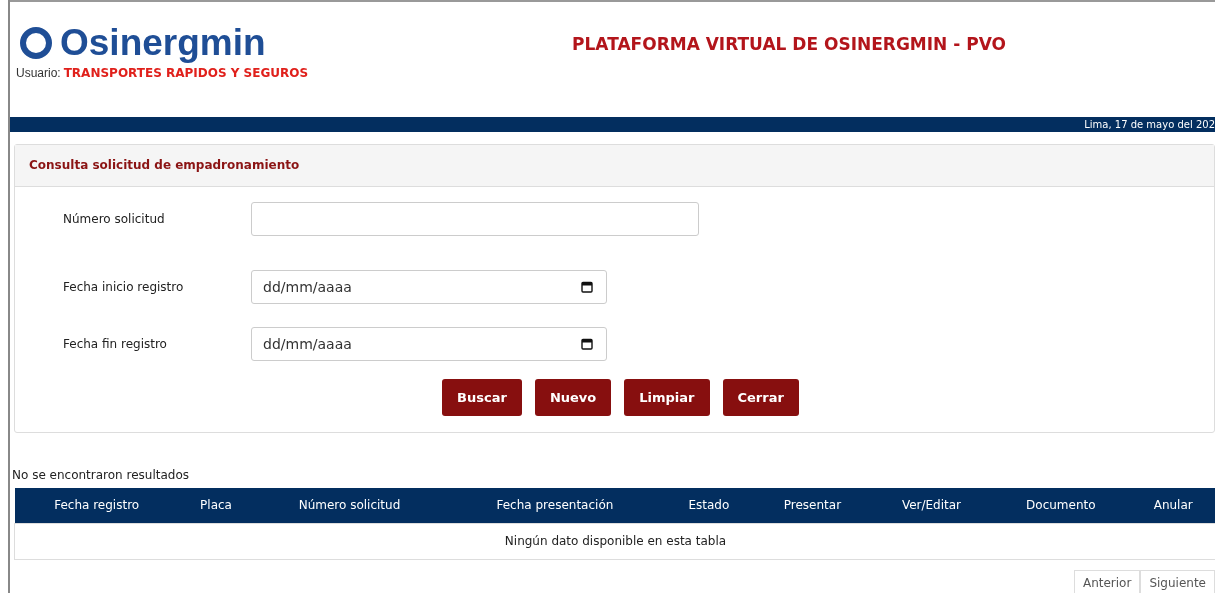  I want to click on action-button: Nuevo, so click(573, 397).